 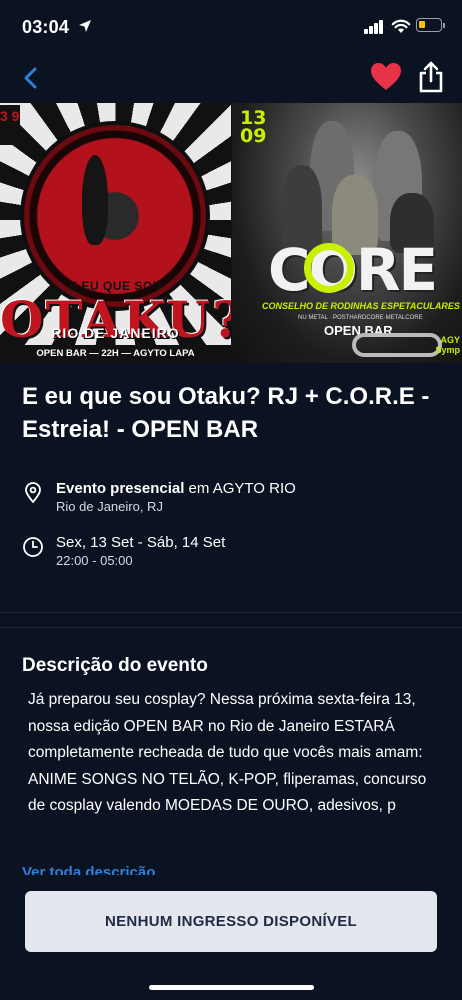 I want to click on poster-date: 13 09, so click(x=253, y=127).